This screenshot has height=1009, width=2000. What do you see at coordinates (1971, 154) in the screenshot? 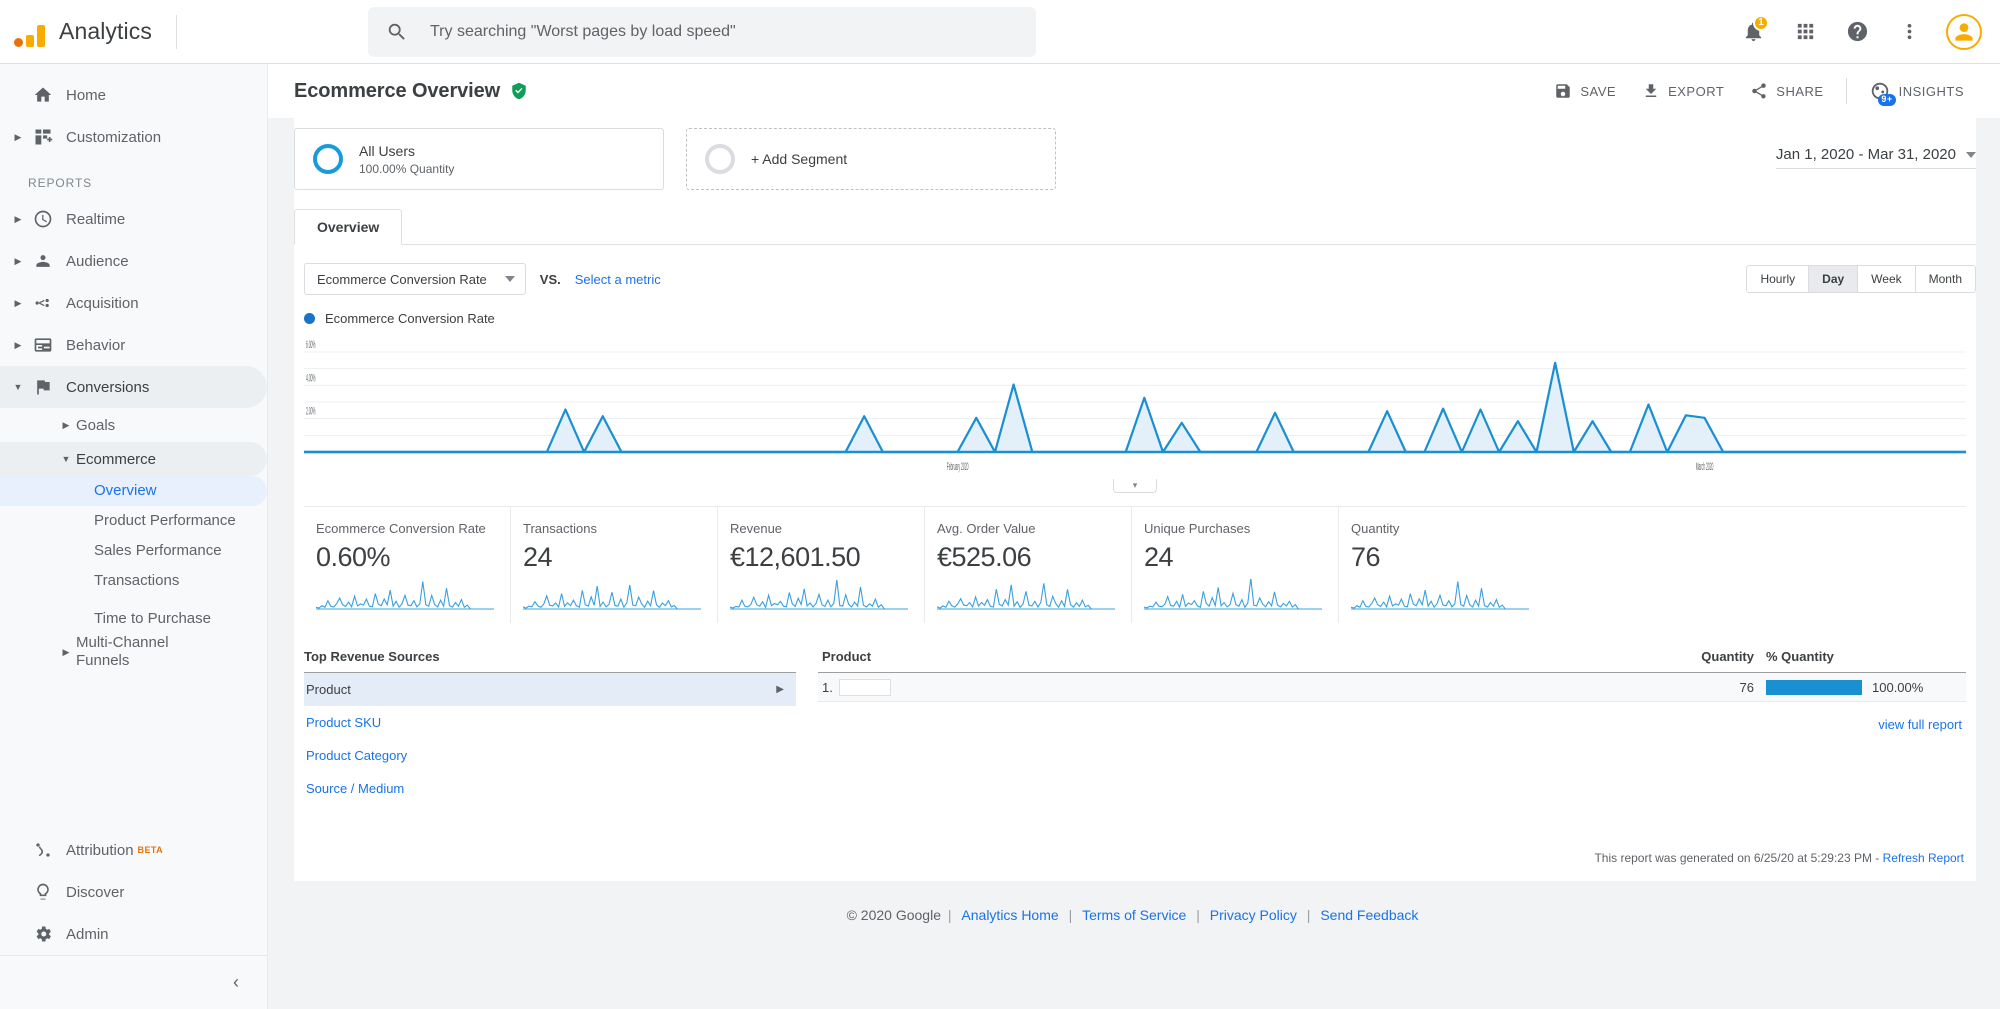
I see `chevron-down-icon` at bounding box center [1971, 154].